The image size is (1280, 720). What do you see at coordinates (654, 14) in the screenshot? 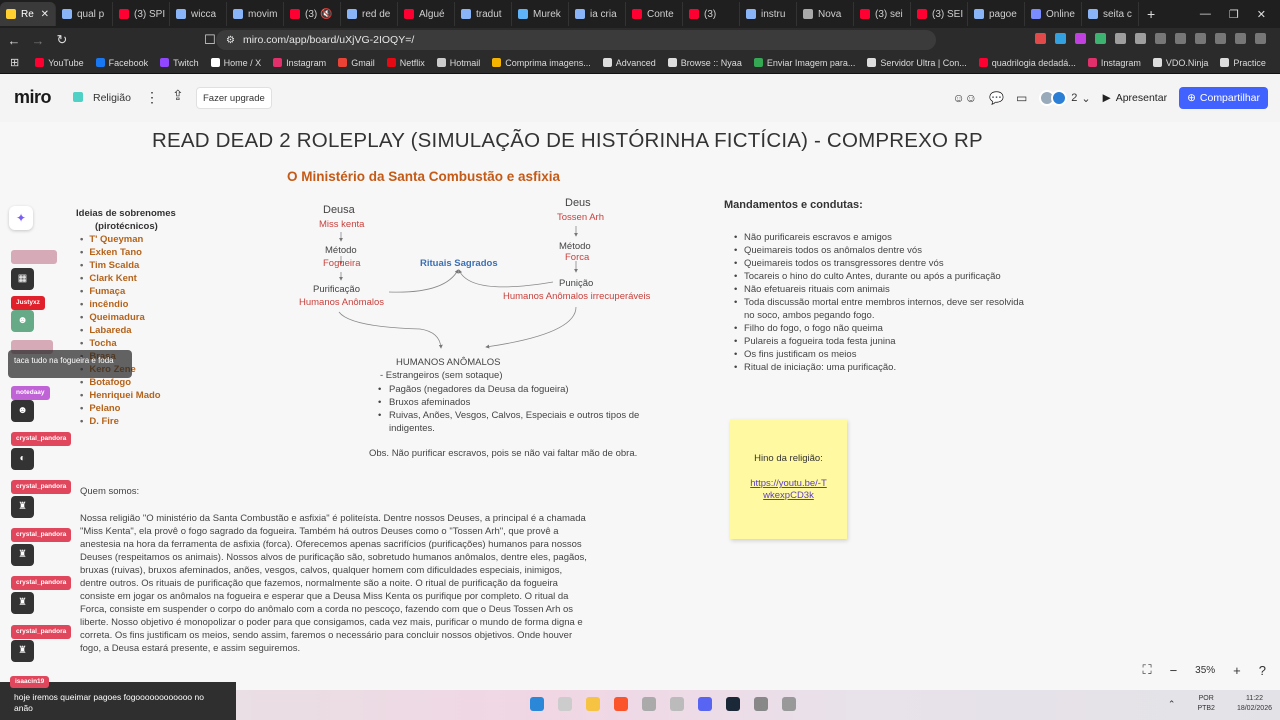
I see `browser-tab: Conte` at bounding box center [654, 14].